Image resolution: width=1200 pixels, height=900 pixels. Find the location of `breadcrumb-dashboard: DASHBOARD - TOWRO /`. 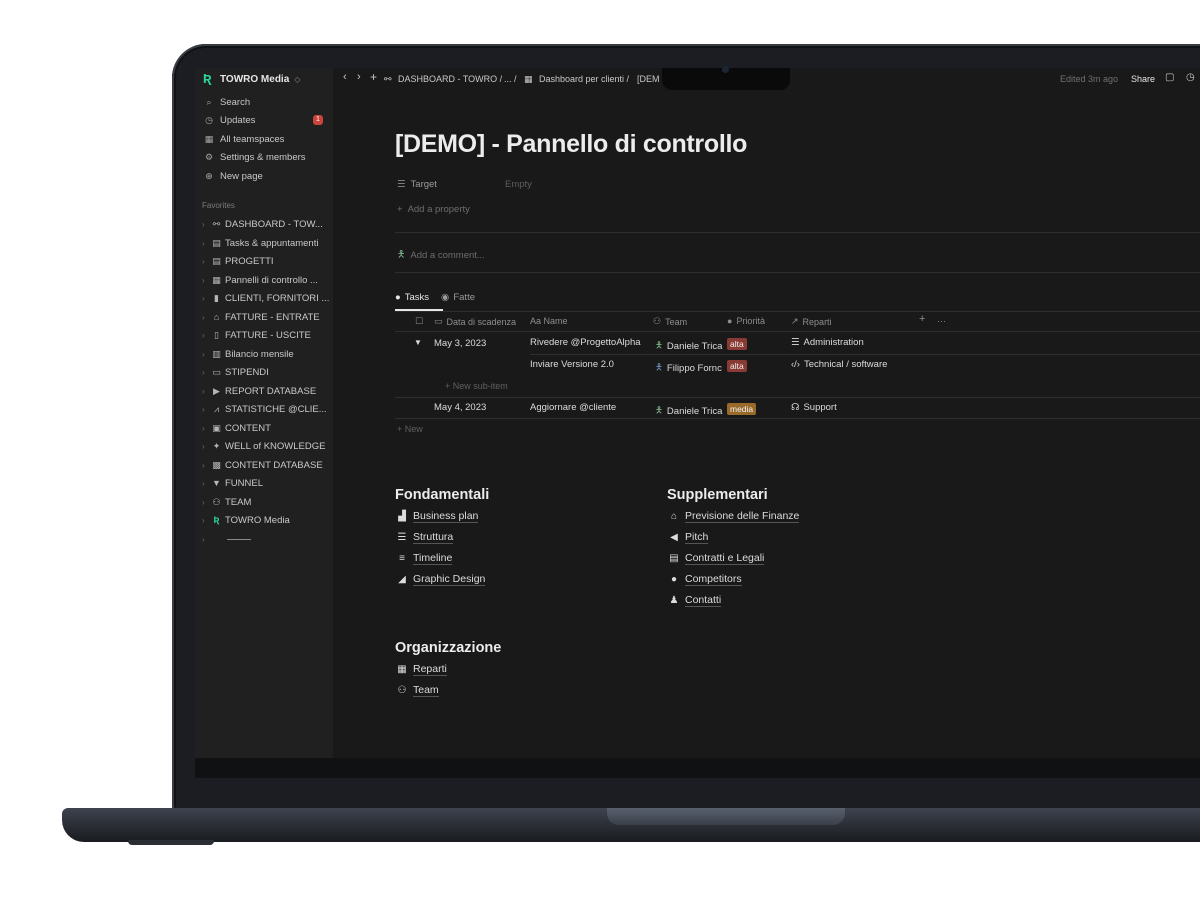

breadcrumb-dashboard: DASHBOARD - TOWRO / is located at coordinates (450, 79).